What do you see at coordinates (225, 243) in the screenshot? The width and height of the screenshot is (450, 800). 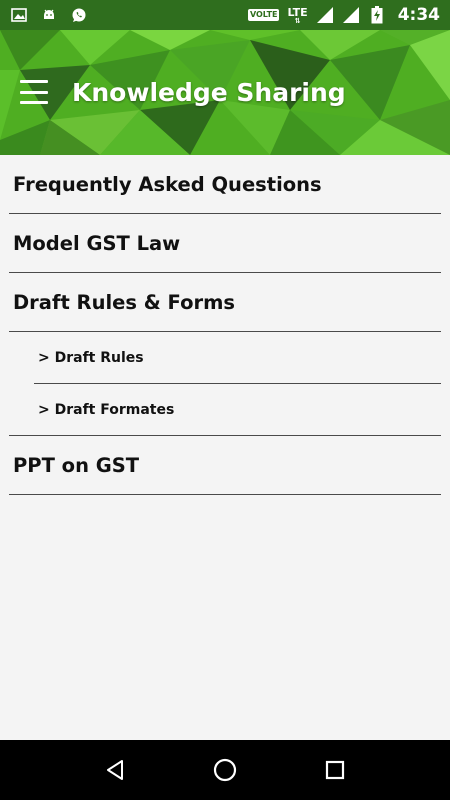 I see `list-item-model-gst-law: Model GST Law` at bounding box center [225, 243].